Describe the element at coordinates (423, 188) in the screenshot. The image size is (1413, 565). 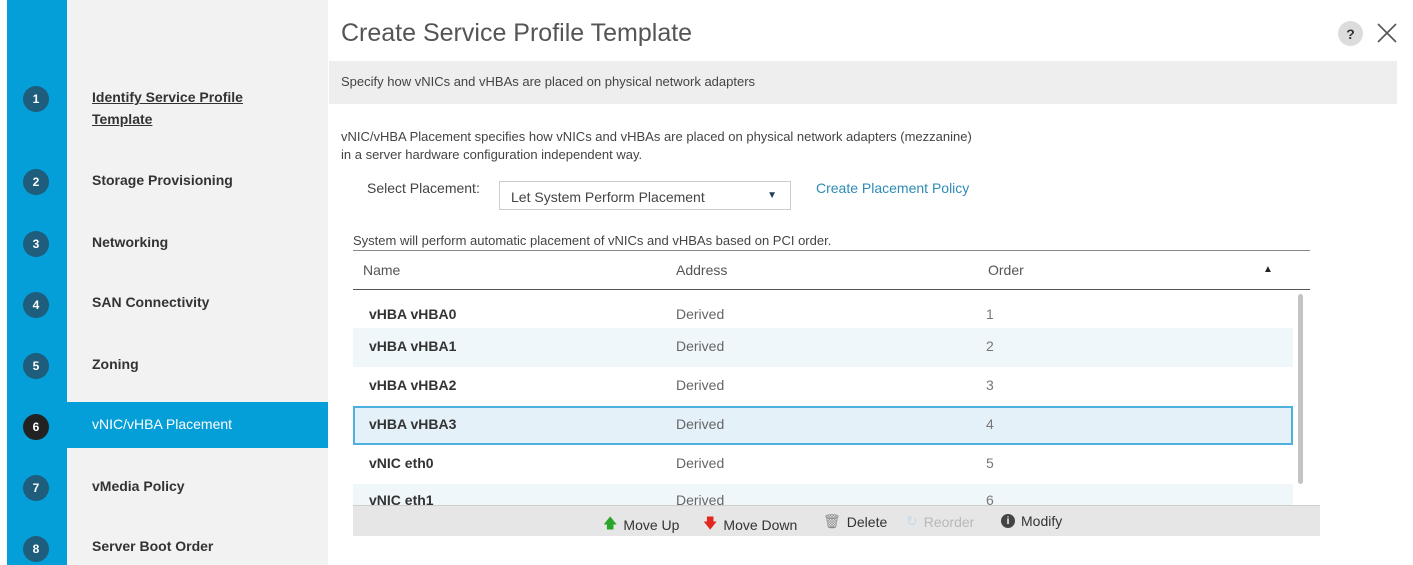
I see `select-placement-label: Select Placement:` at that location.